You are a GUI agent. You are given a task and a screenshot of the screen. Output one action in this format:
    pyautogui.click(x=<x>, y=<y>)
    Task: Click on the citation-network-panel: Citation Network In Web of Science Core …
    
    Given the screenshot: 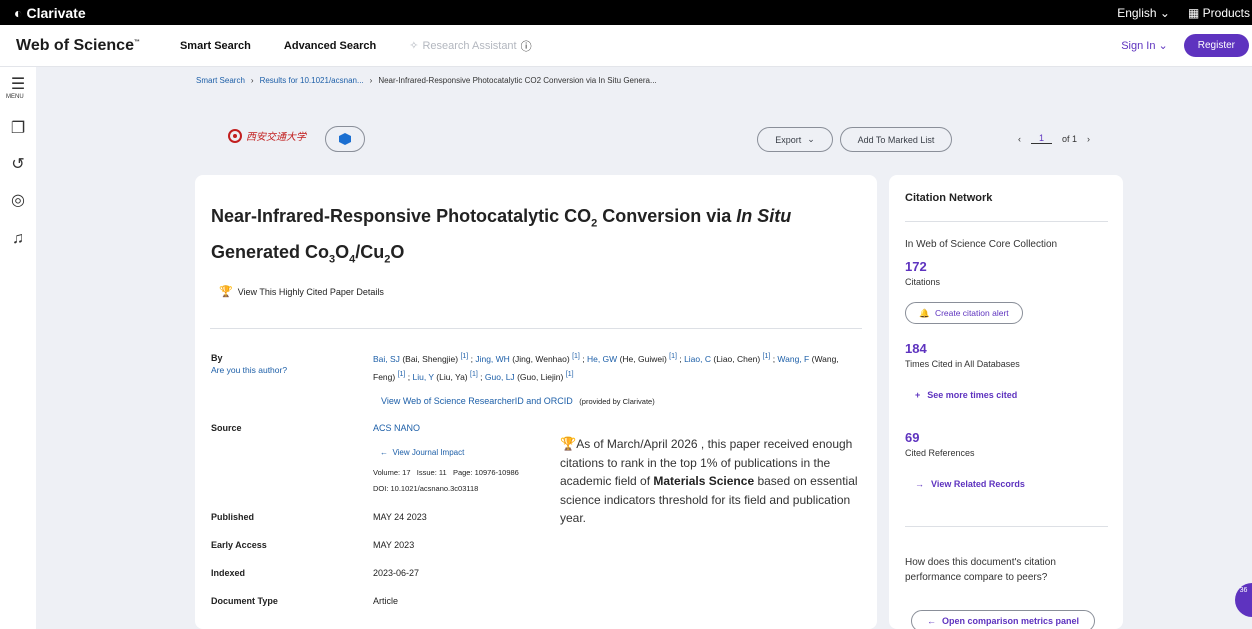 What is the action you would take?
    pyautogui.click(x=1006, y=402)
    